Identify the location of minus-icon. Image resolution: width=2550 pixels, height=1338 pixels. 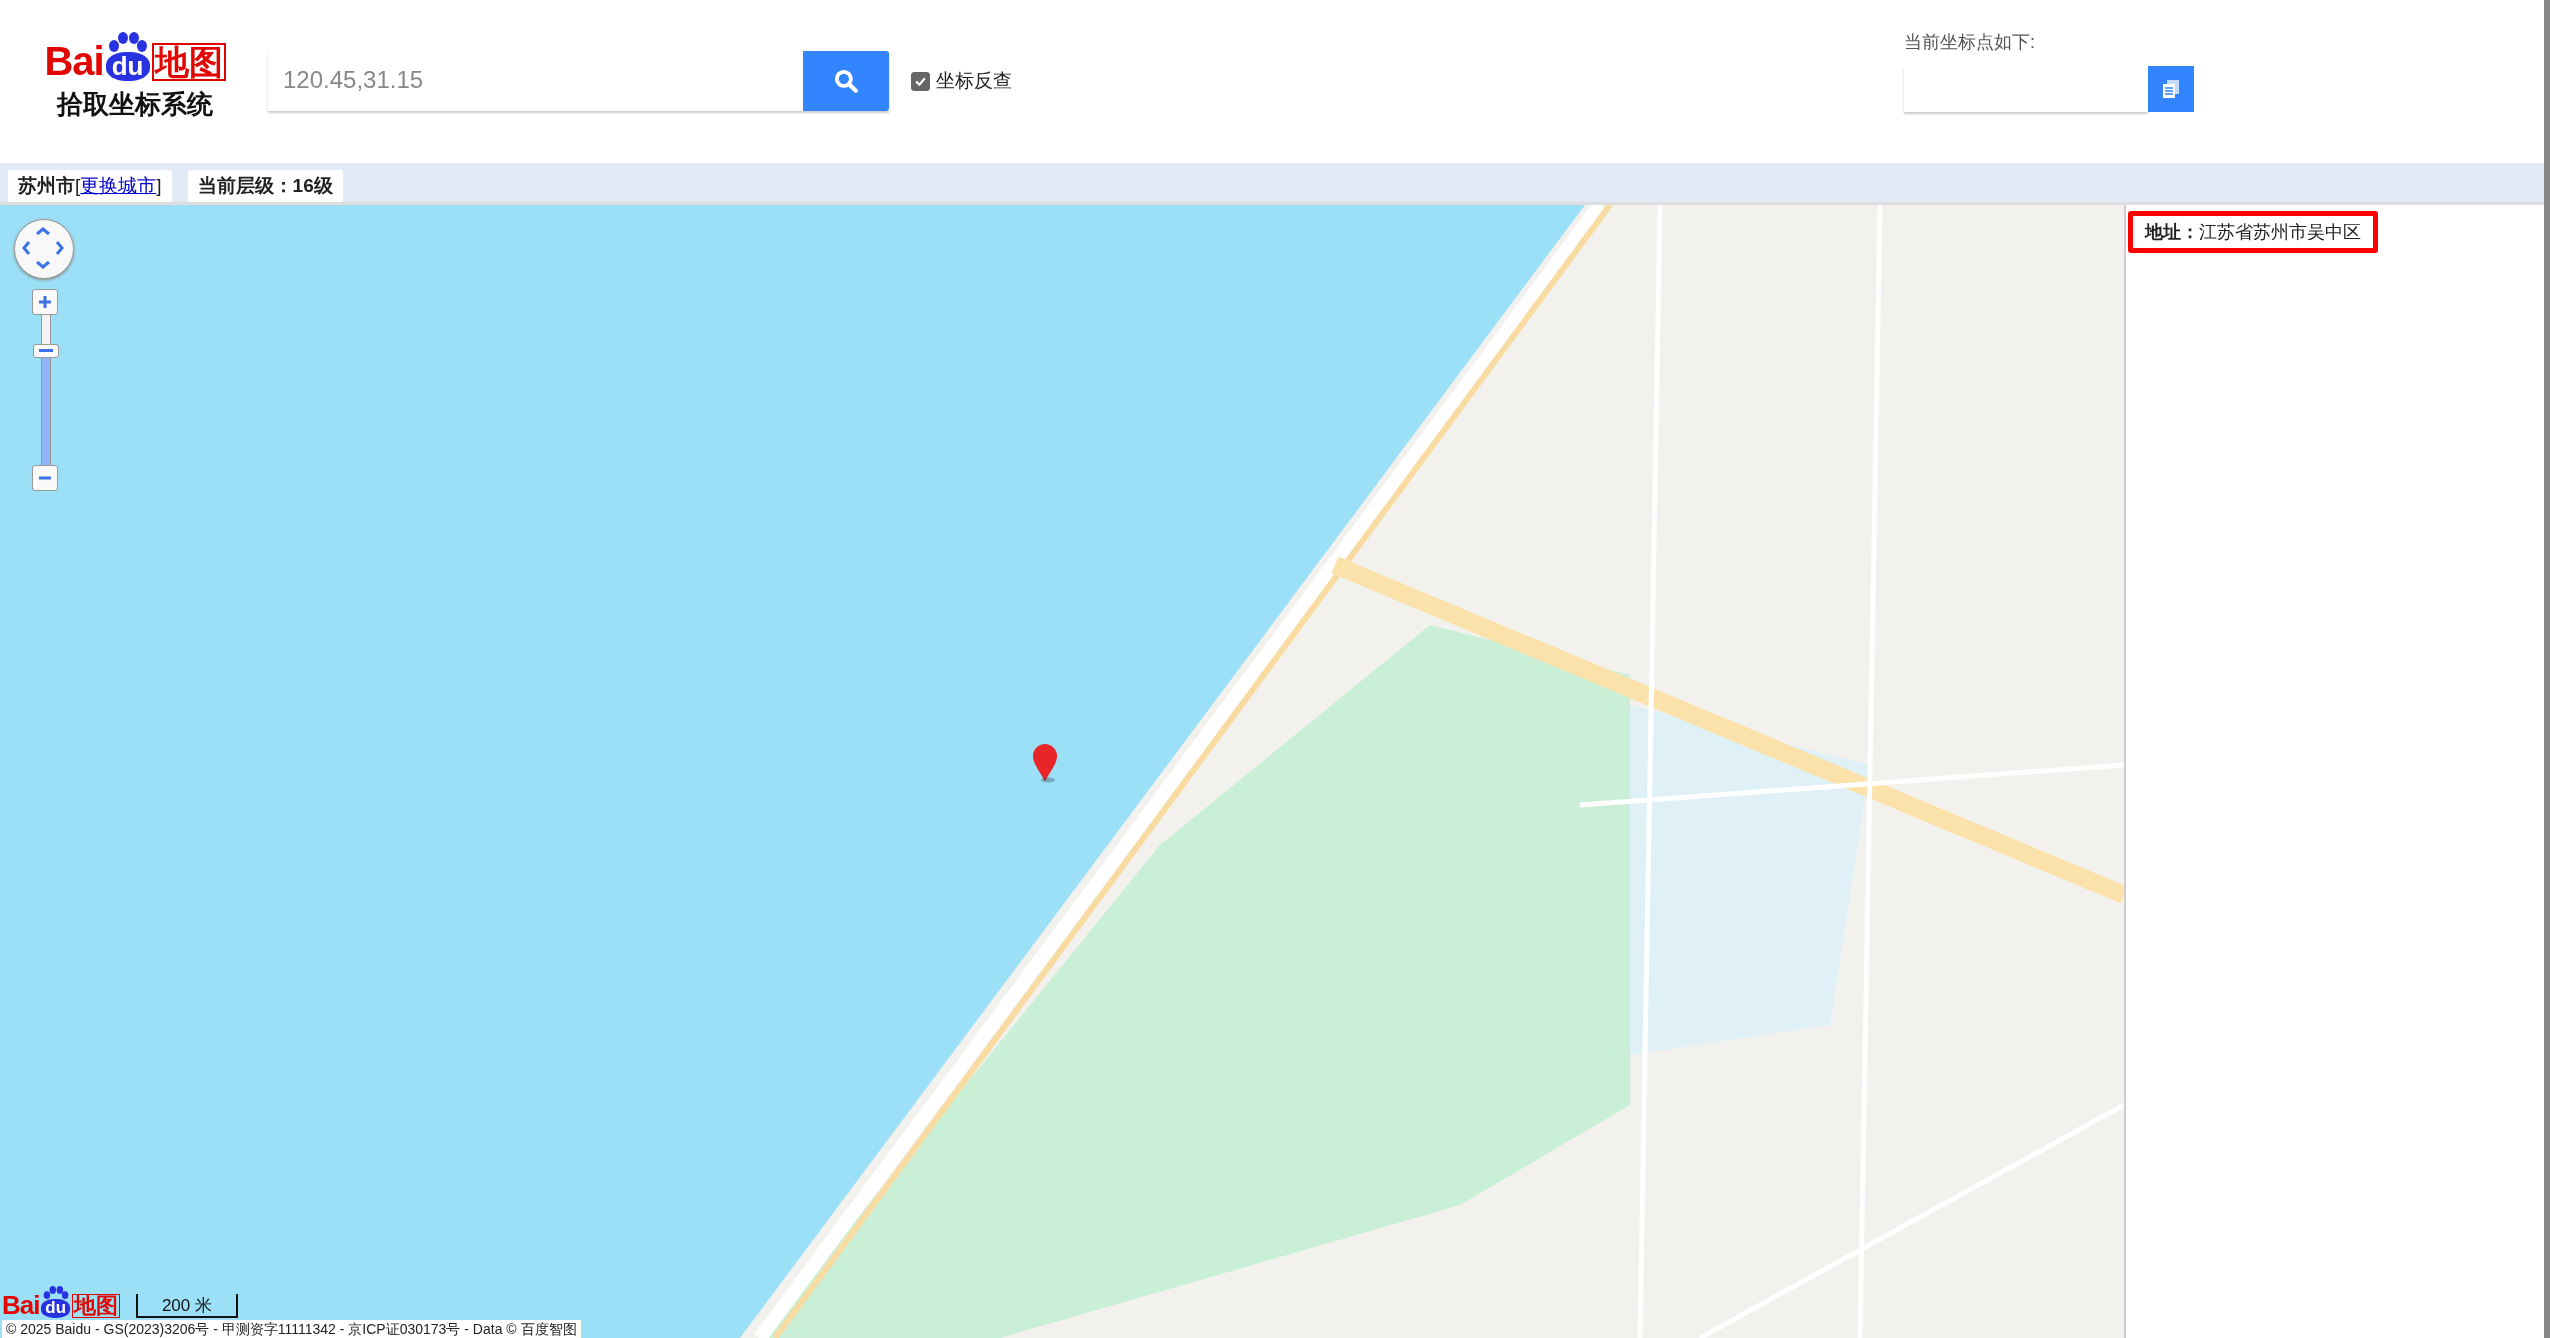
(45, 478).